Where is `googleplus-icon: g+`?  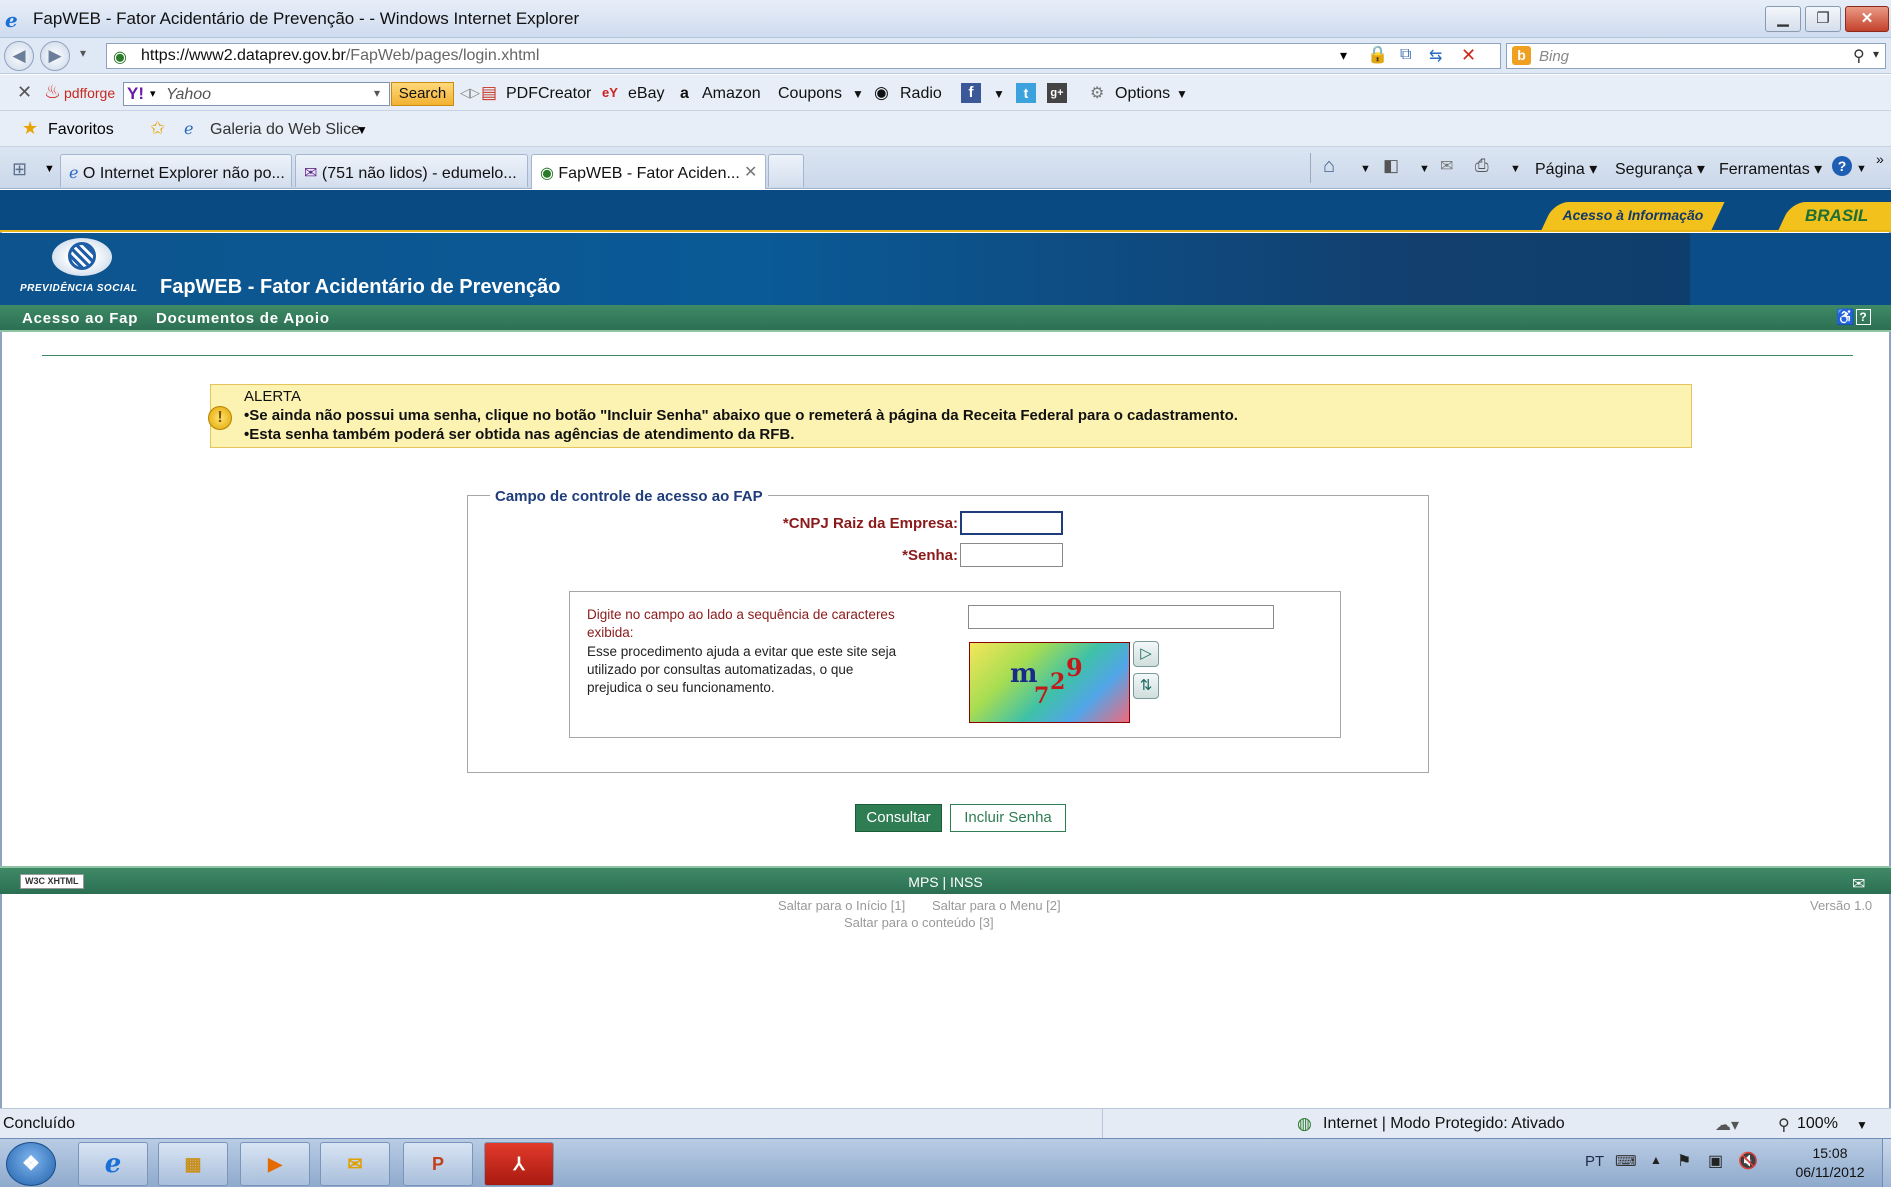
googleplus-icon: g+ is located at coordinates (1057, 93).